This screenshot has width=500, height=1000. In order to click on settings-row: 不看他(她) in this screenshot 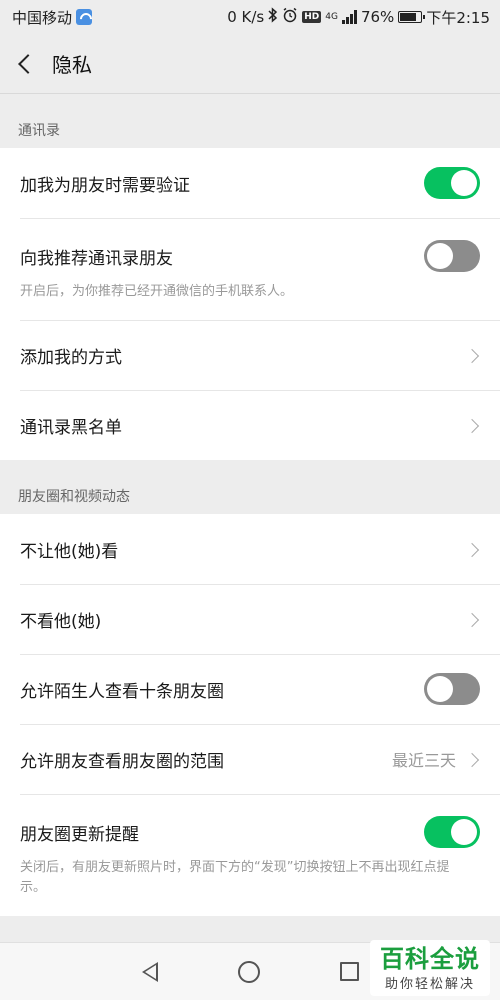, I will do `click(250, 619)`.